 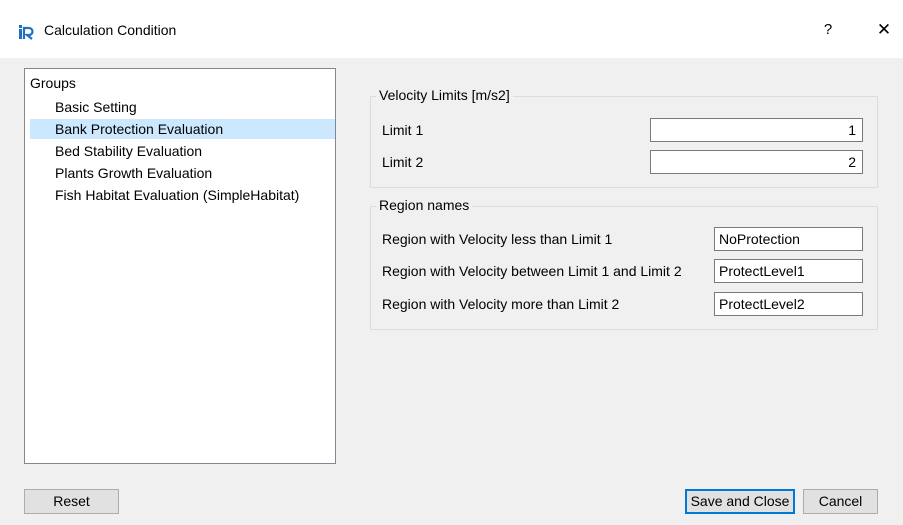 I want to click on title-bar: Calculation Condition ? ✕, so click(x=451, y=29).